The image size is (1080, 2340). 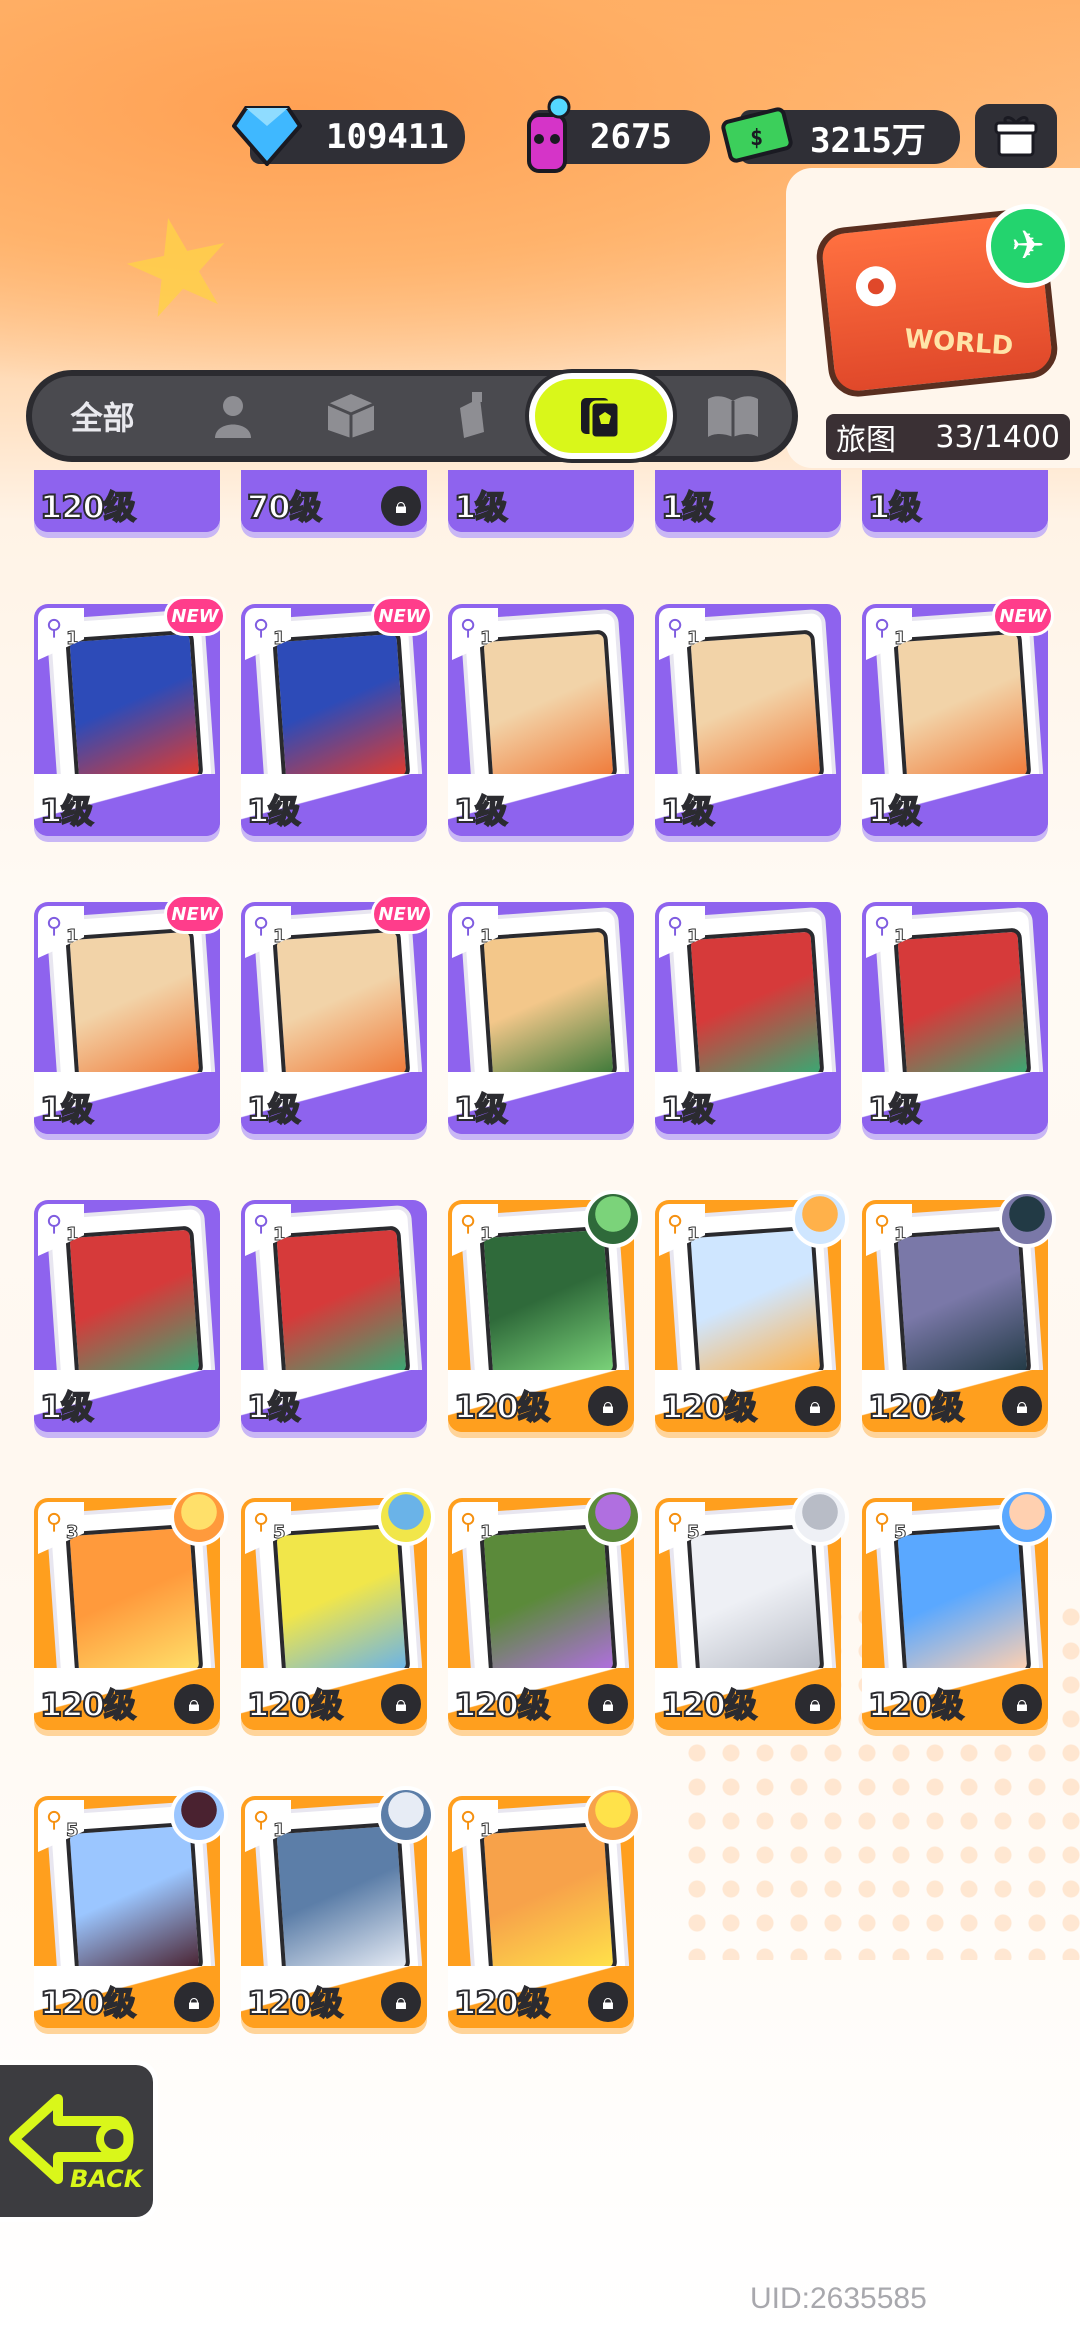 What do you see at coordinates (601, 416) in the screenshot?
I see `tab-cards` at bounding box center [601, 416].